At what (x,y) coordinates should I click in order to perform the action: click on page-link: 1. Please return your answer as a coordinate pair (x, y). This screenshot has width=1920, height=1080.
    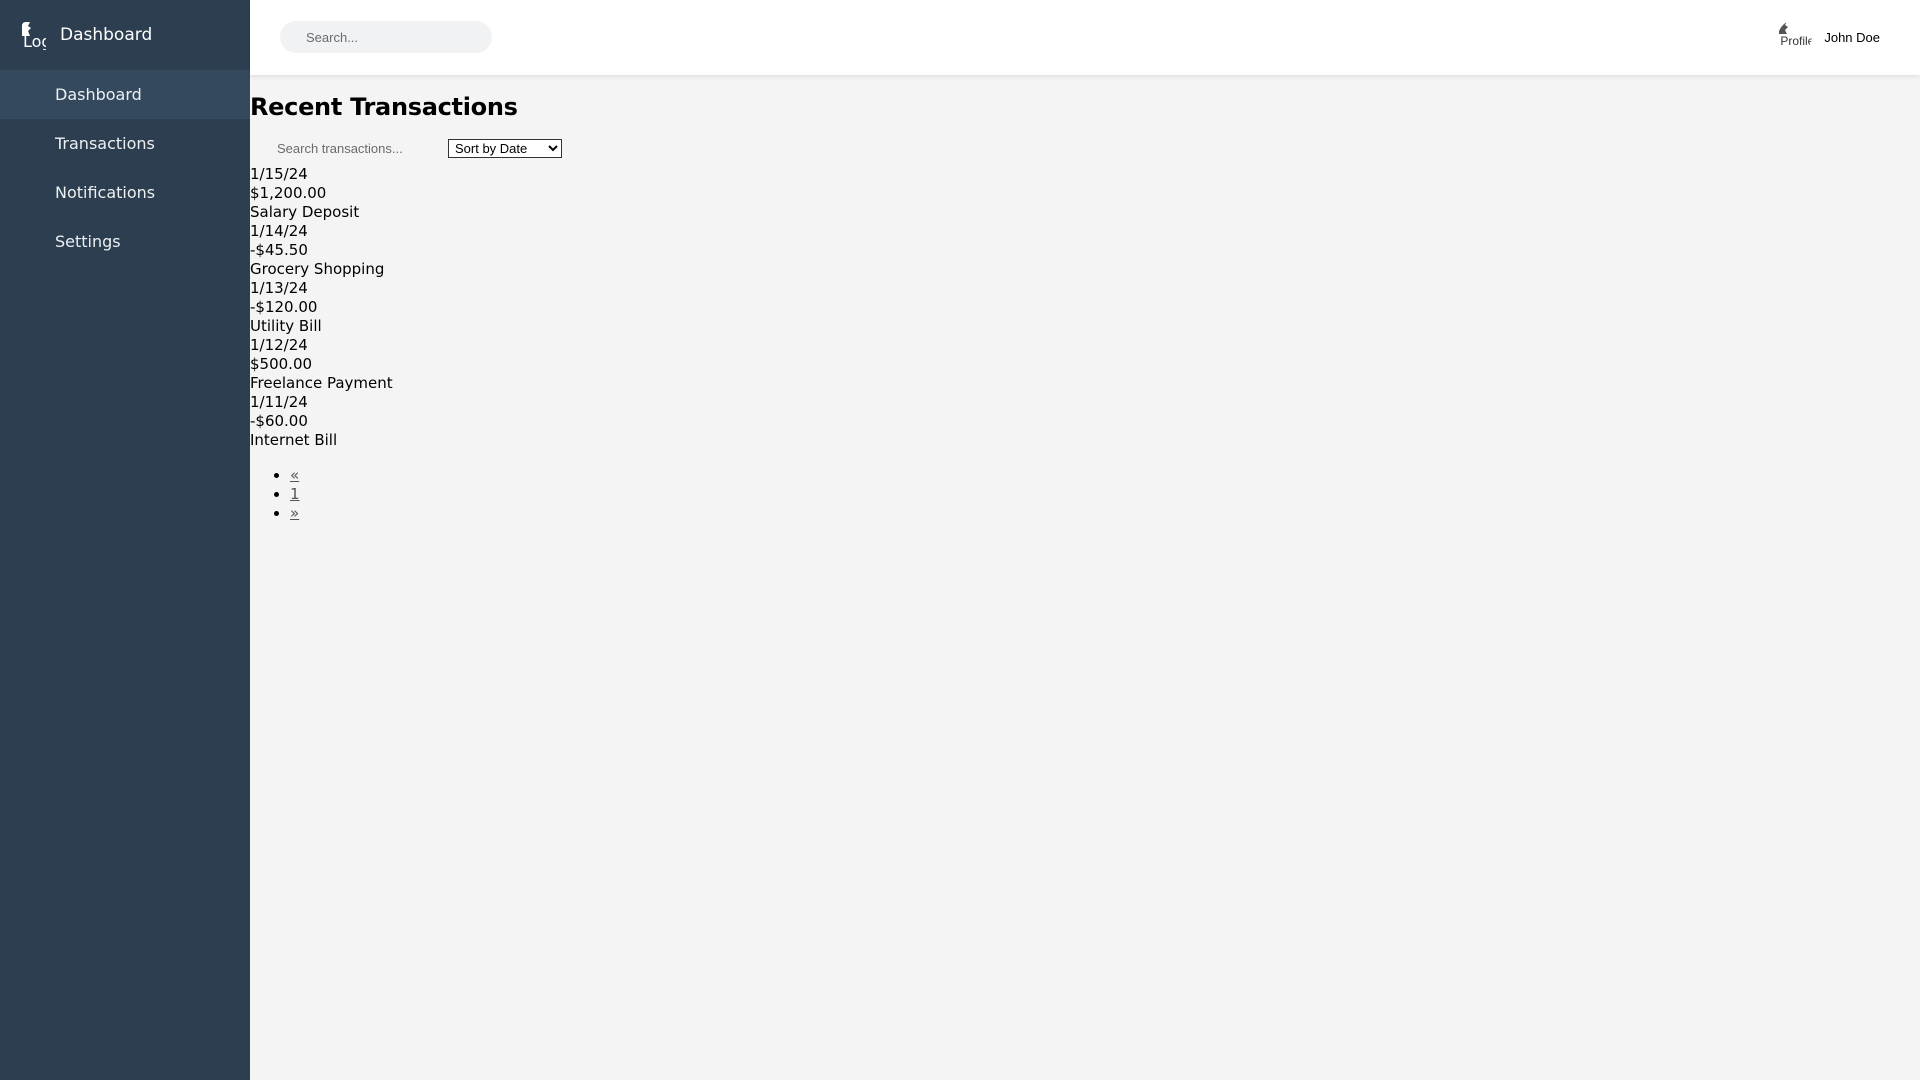
    Looking at the image, I should click on (295, 494).